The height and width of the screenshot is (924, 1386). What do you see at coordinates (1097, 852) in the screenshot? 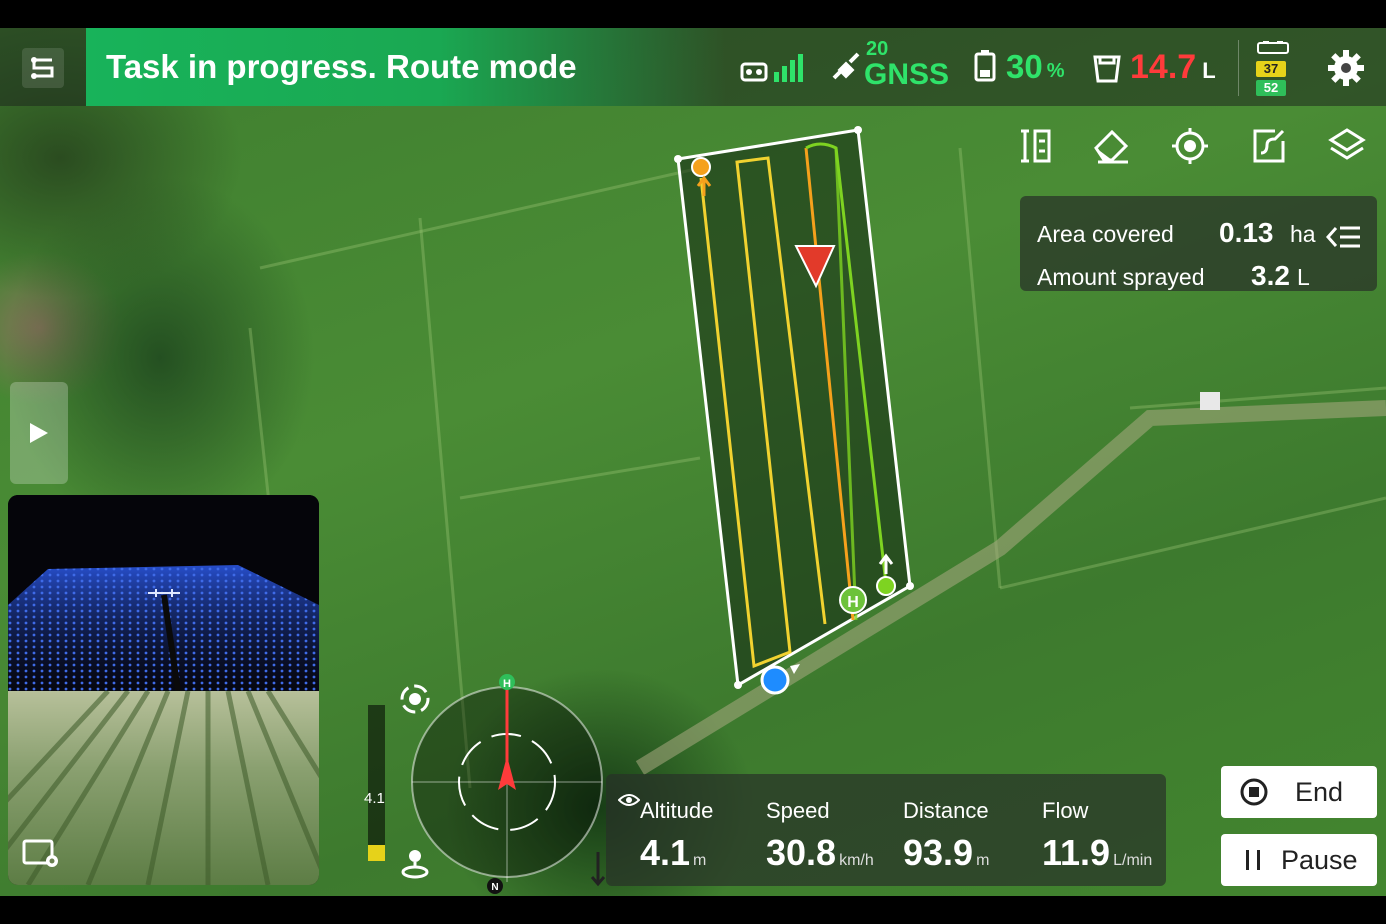
I see `flow-readout: 11.9 L/min` at bounding box center [1097, 852].